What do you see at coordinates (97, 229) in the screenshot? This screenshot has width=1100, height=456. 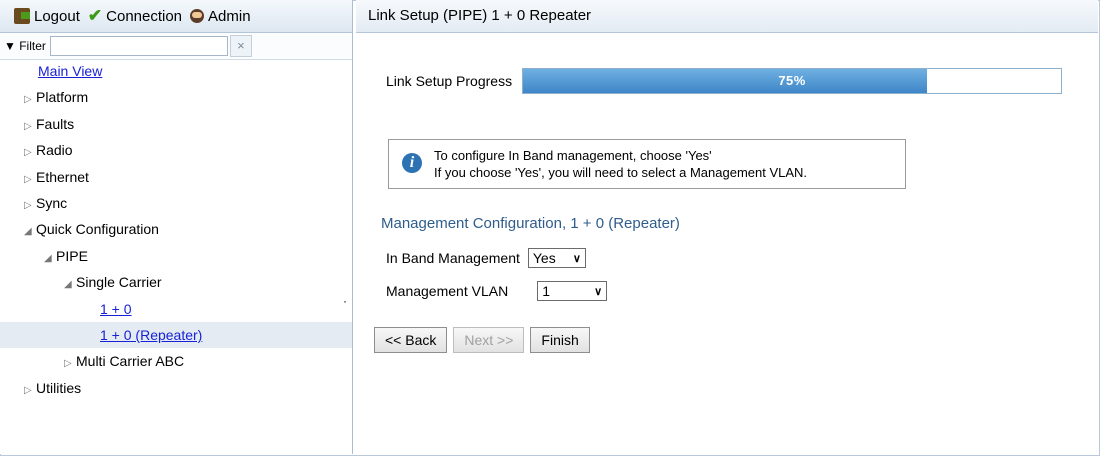 I see `tree-item-label: Quick Configuration` at bounding box center [97, 229].